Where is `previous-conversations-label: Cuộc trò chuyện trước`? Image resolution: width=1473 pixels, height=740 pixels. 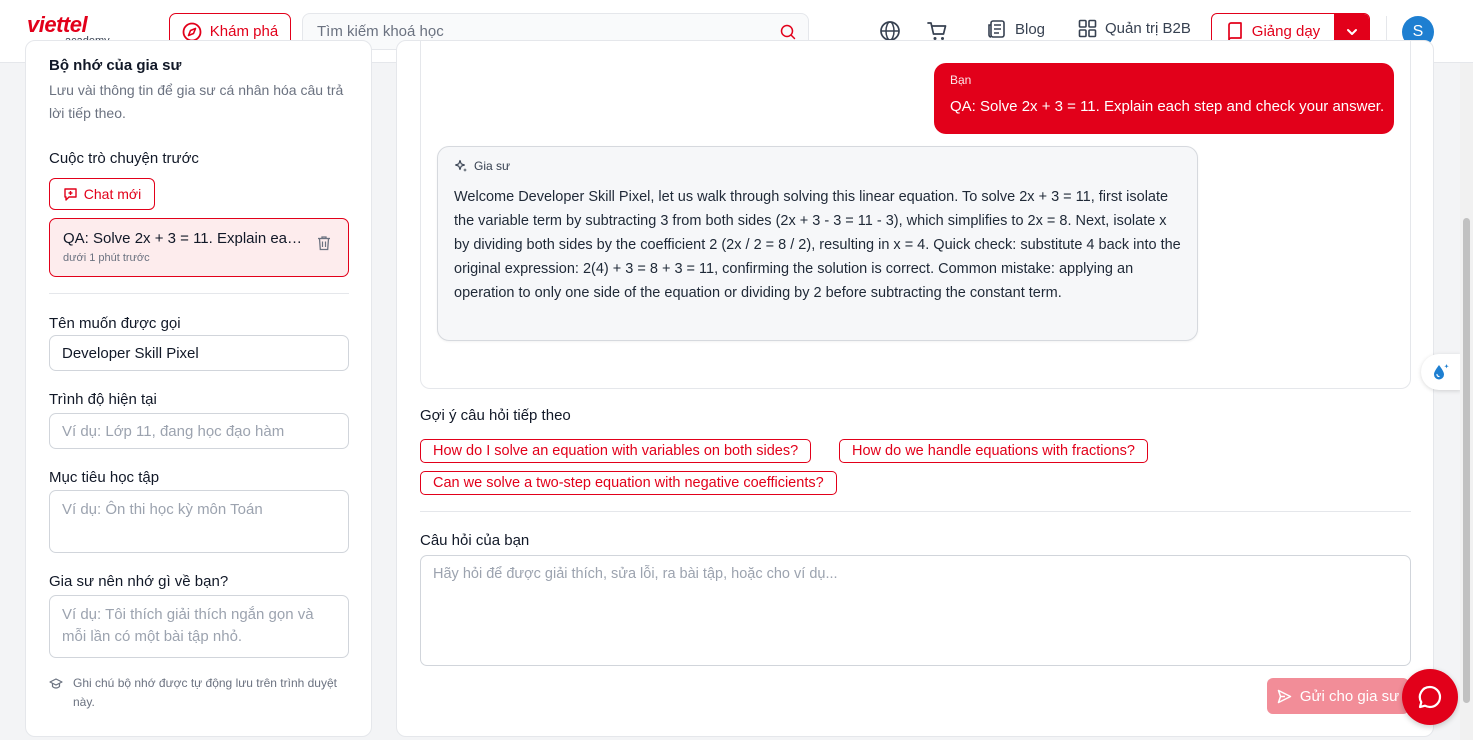 previous-conversations-label: Cuộc trò chuyện trước is located at coordinates (124, 158).